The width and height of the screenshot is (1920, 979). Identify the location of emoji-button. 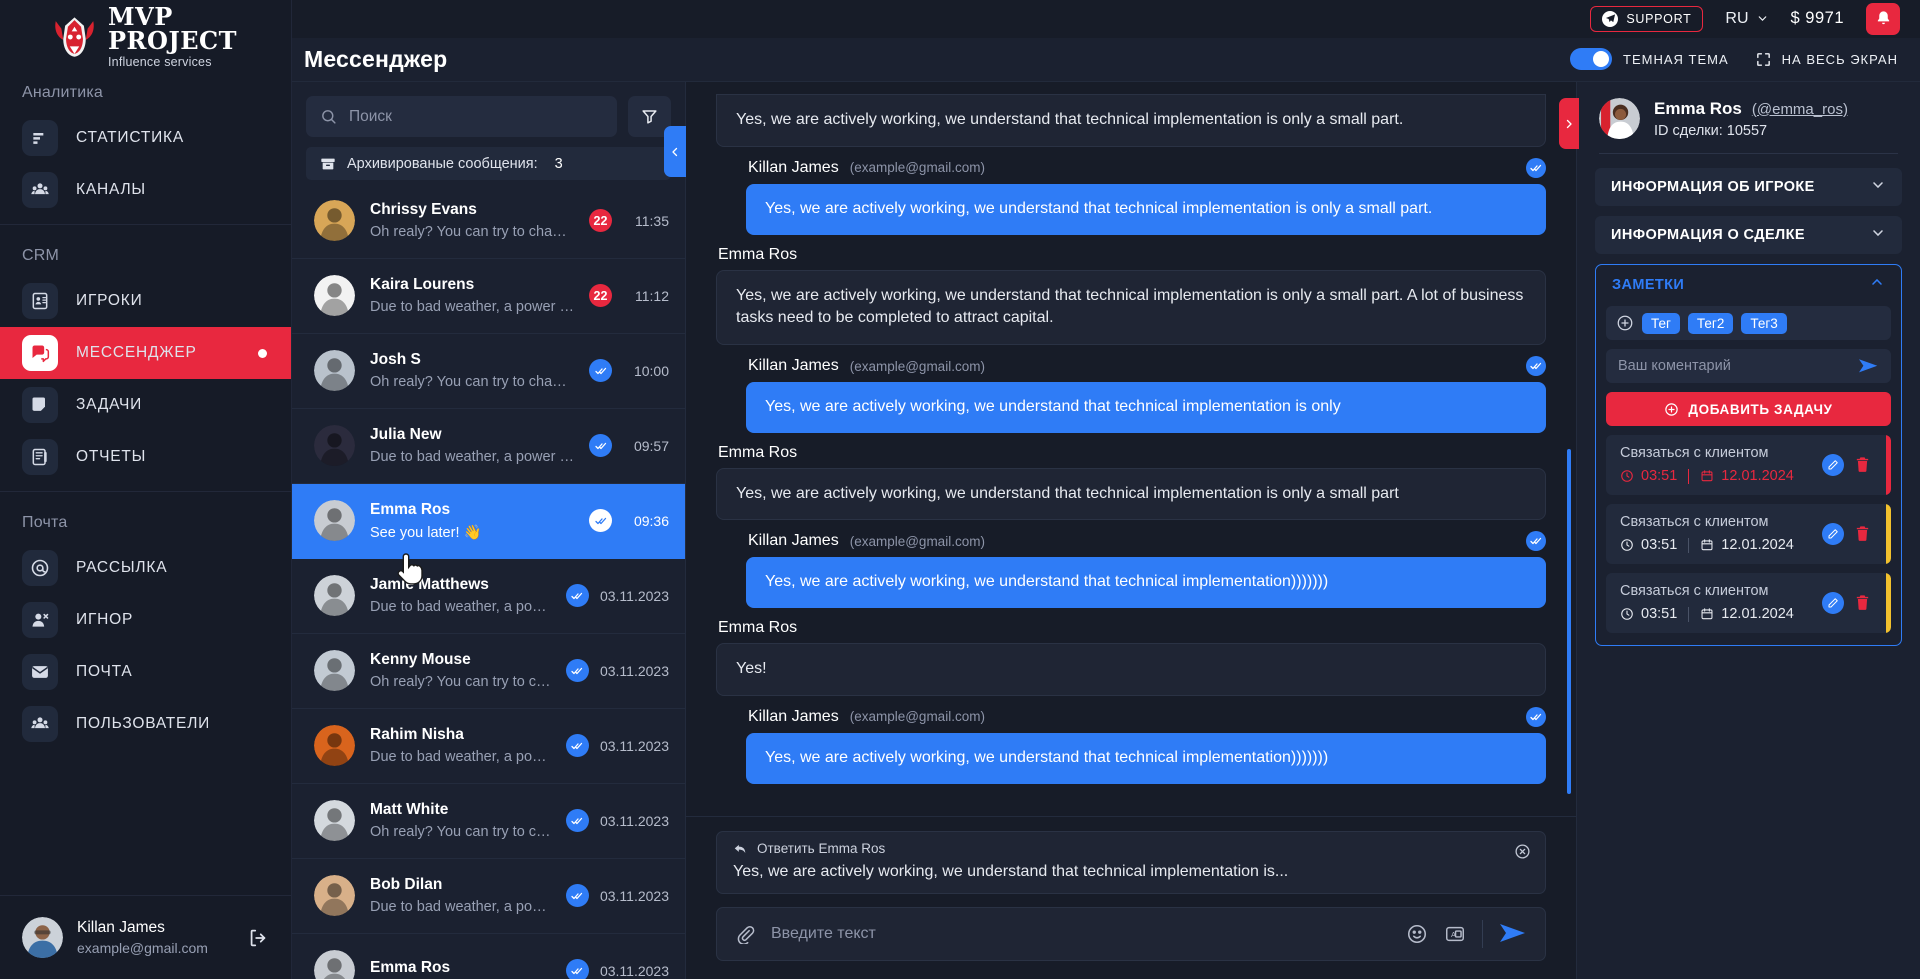
(1417, 934).